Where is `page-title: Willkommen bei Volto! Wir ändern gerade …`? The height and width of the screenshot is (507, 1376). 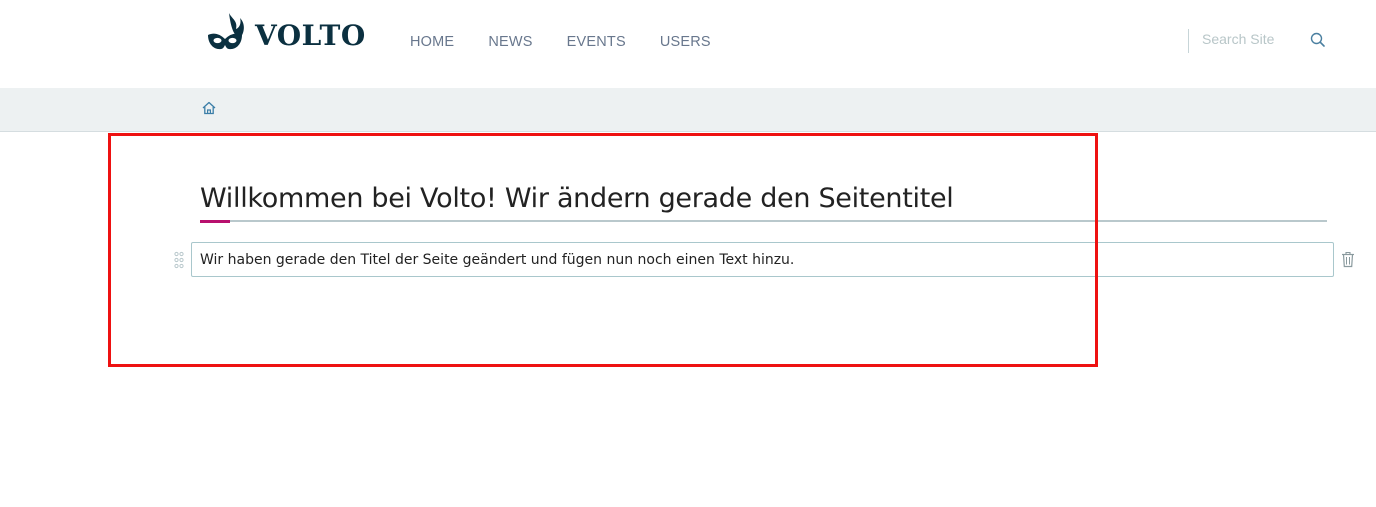 page-title: Willkommen bei Volto! Wir ändern gerade … is located at coordinates (577, 198).